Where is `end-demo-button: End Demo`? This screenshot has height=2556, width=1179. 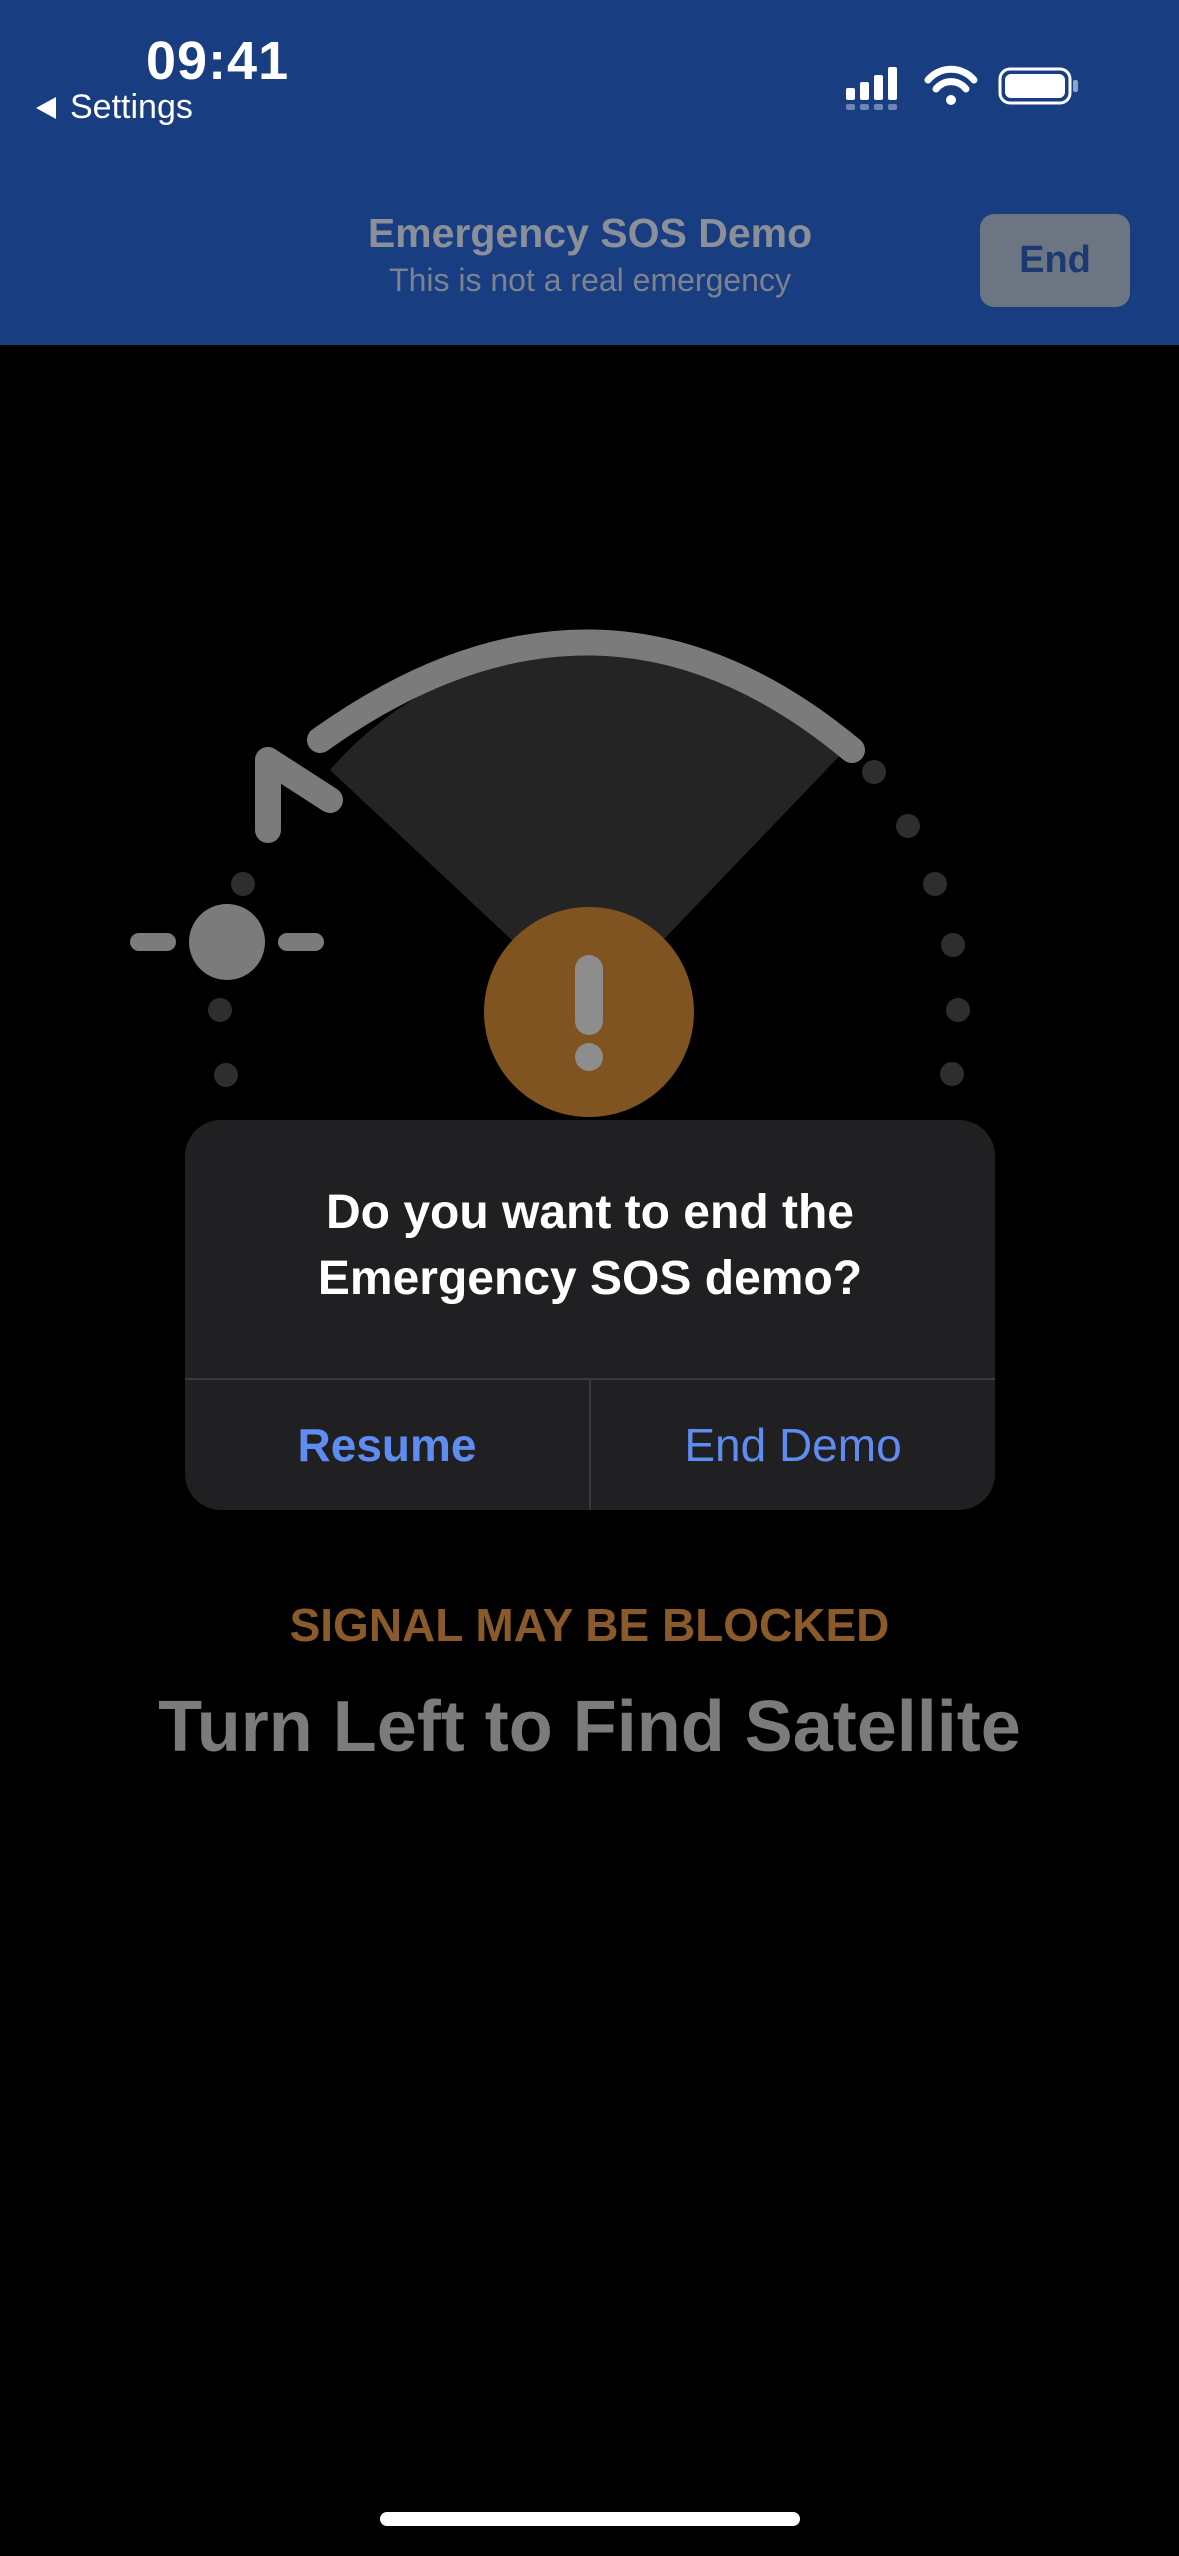 end-demo-button: End Demo is located at coordinates (793, 1445).